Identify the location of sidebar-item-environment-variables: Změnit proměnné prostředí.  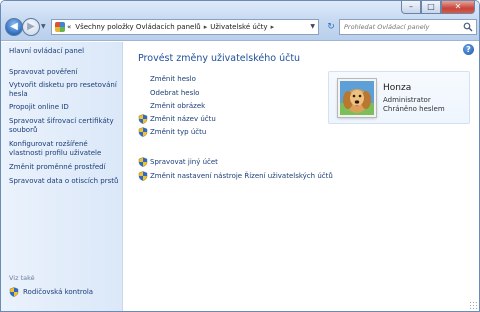
(64, 167).